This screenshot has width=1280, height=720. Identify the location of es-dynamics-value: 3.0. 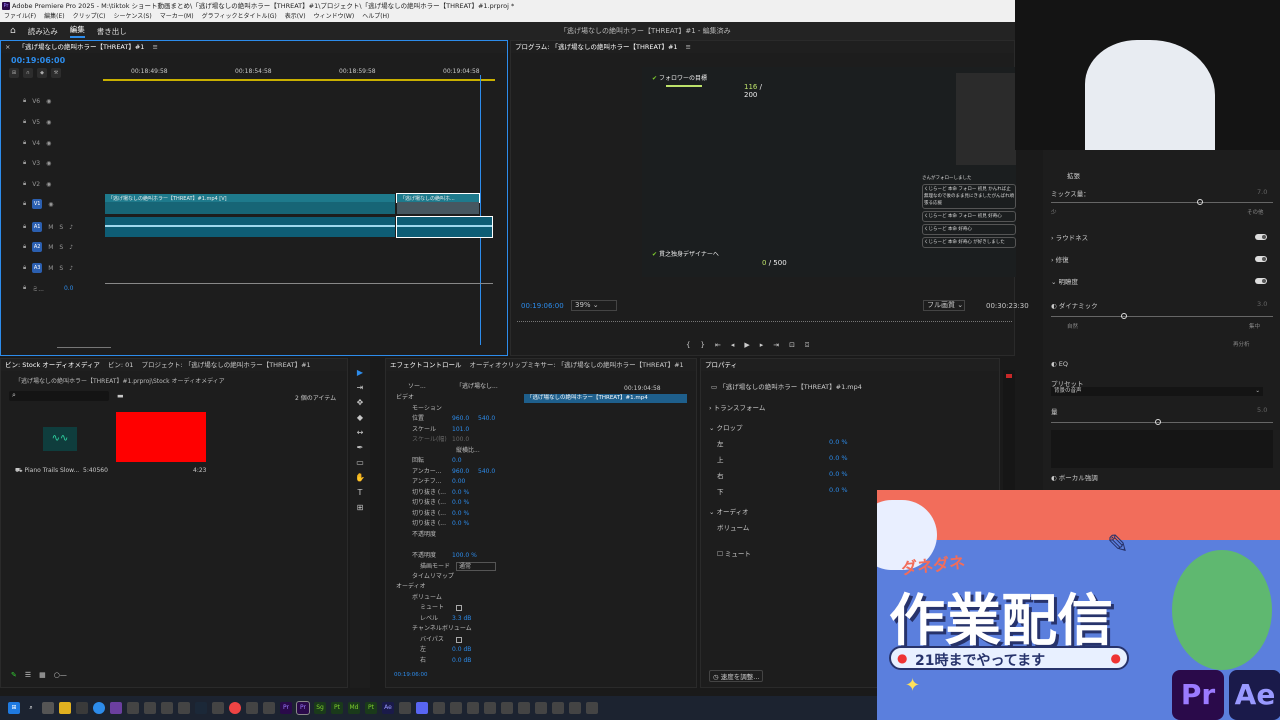
(1262, 304).